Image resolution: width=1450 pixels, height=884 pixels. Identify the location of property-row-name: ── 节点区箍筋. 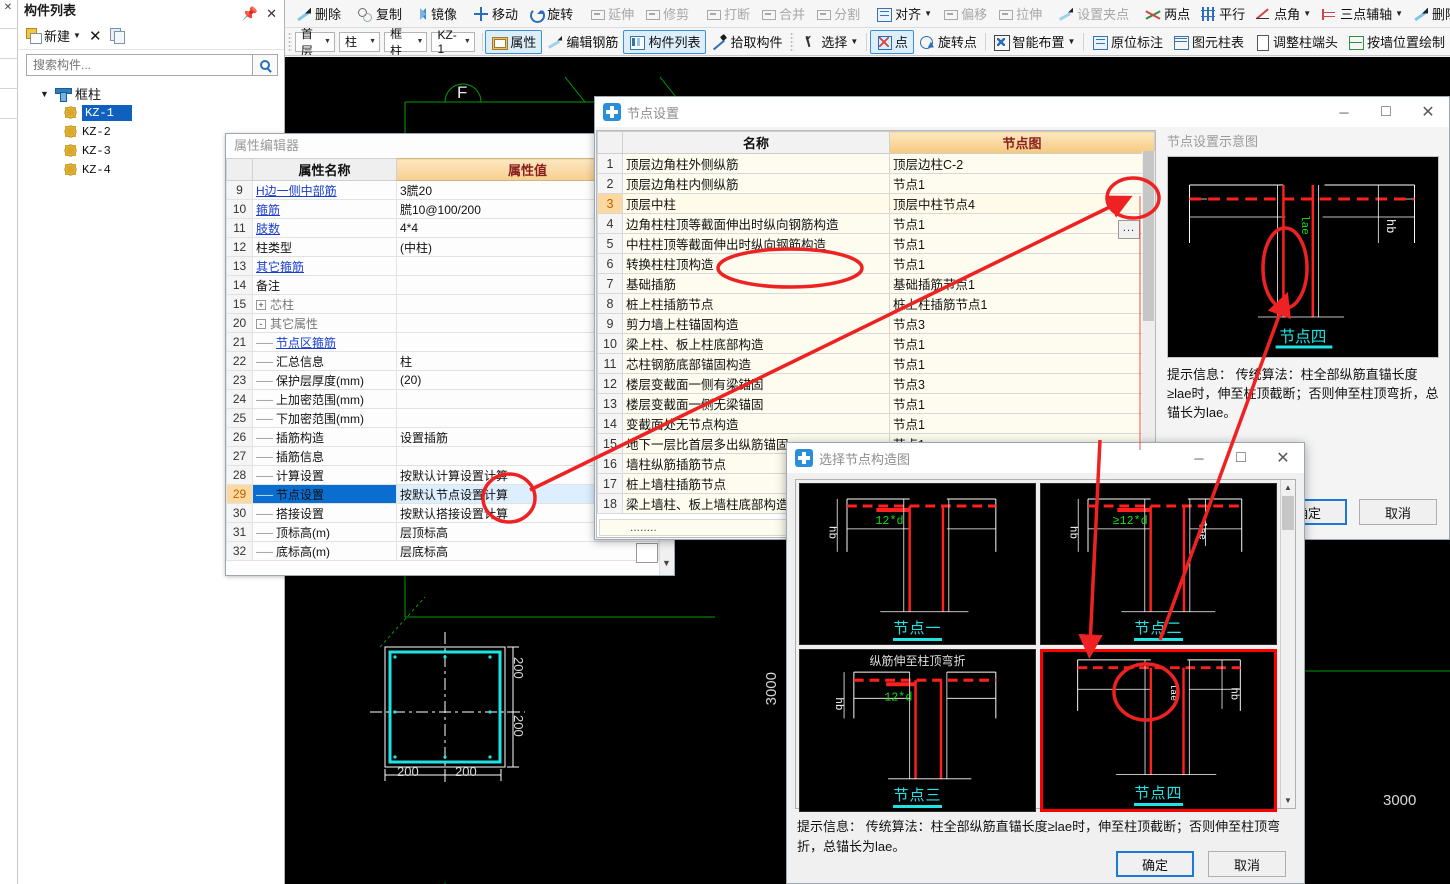
(324, 342).